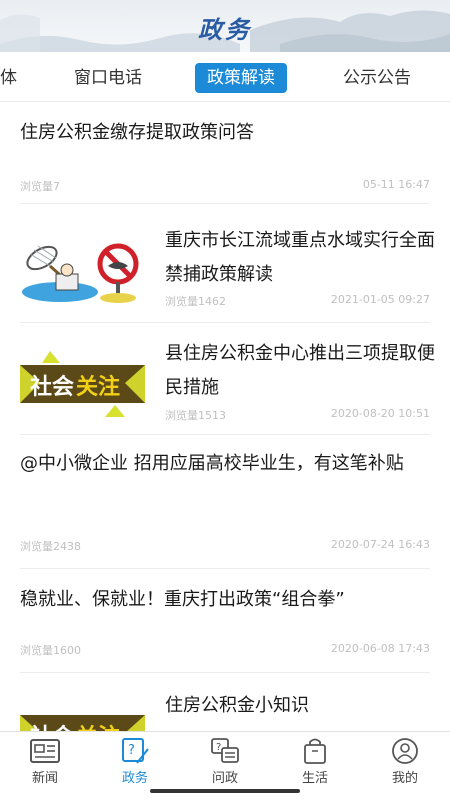 The image size is (450, 800). Describe the element at coordinates (50, 546) in the screenshot. I see `view-count: 浏览量2438` at that location.